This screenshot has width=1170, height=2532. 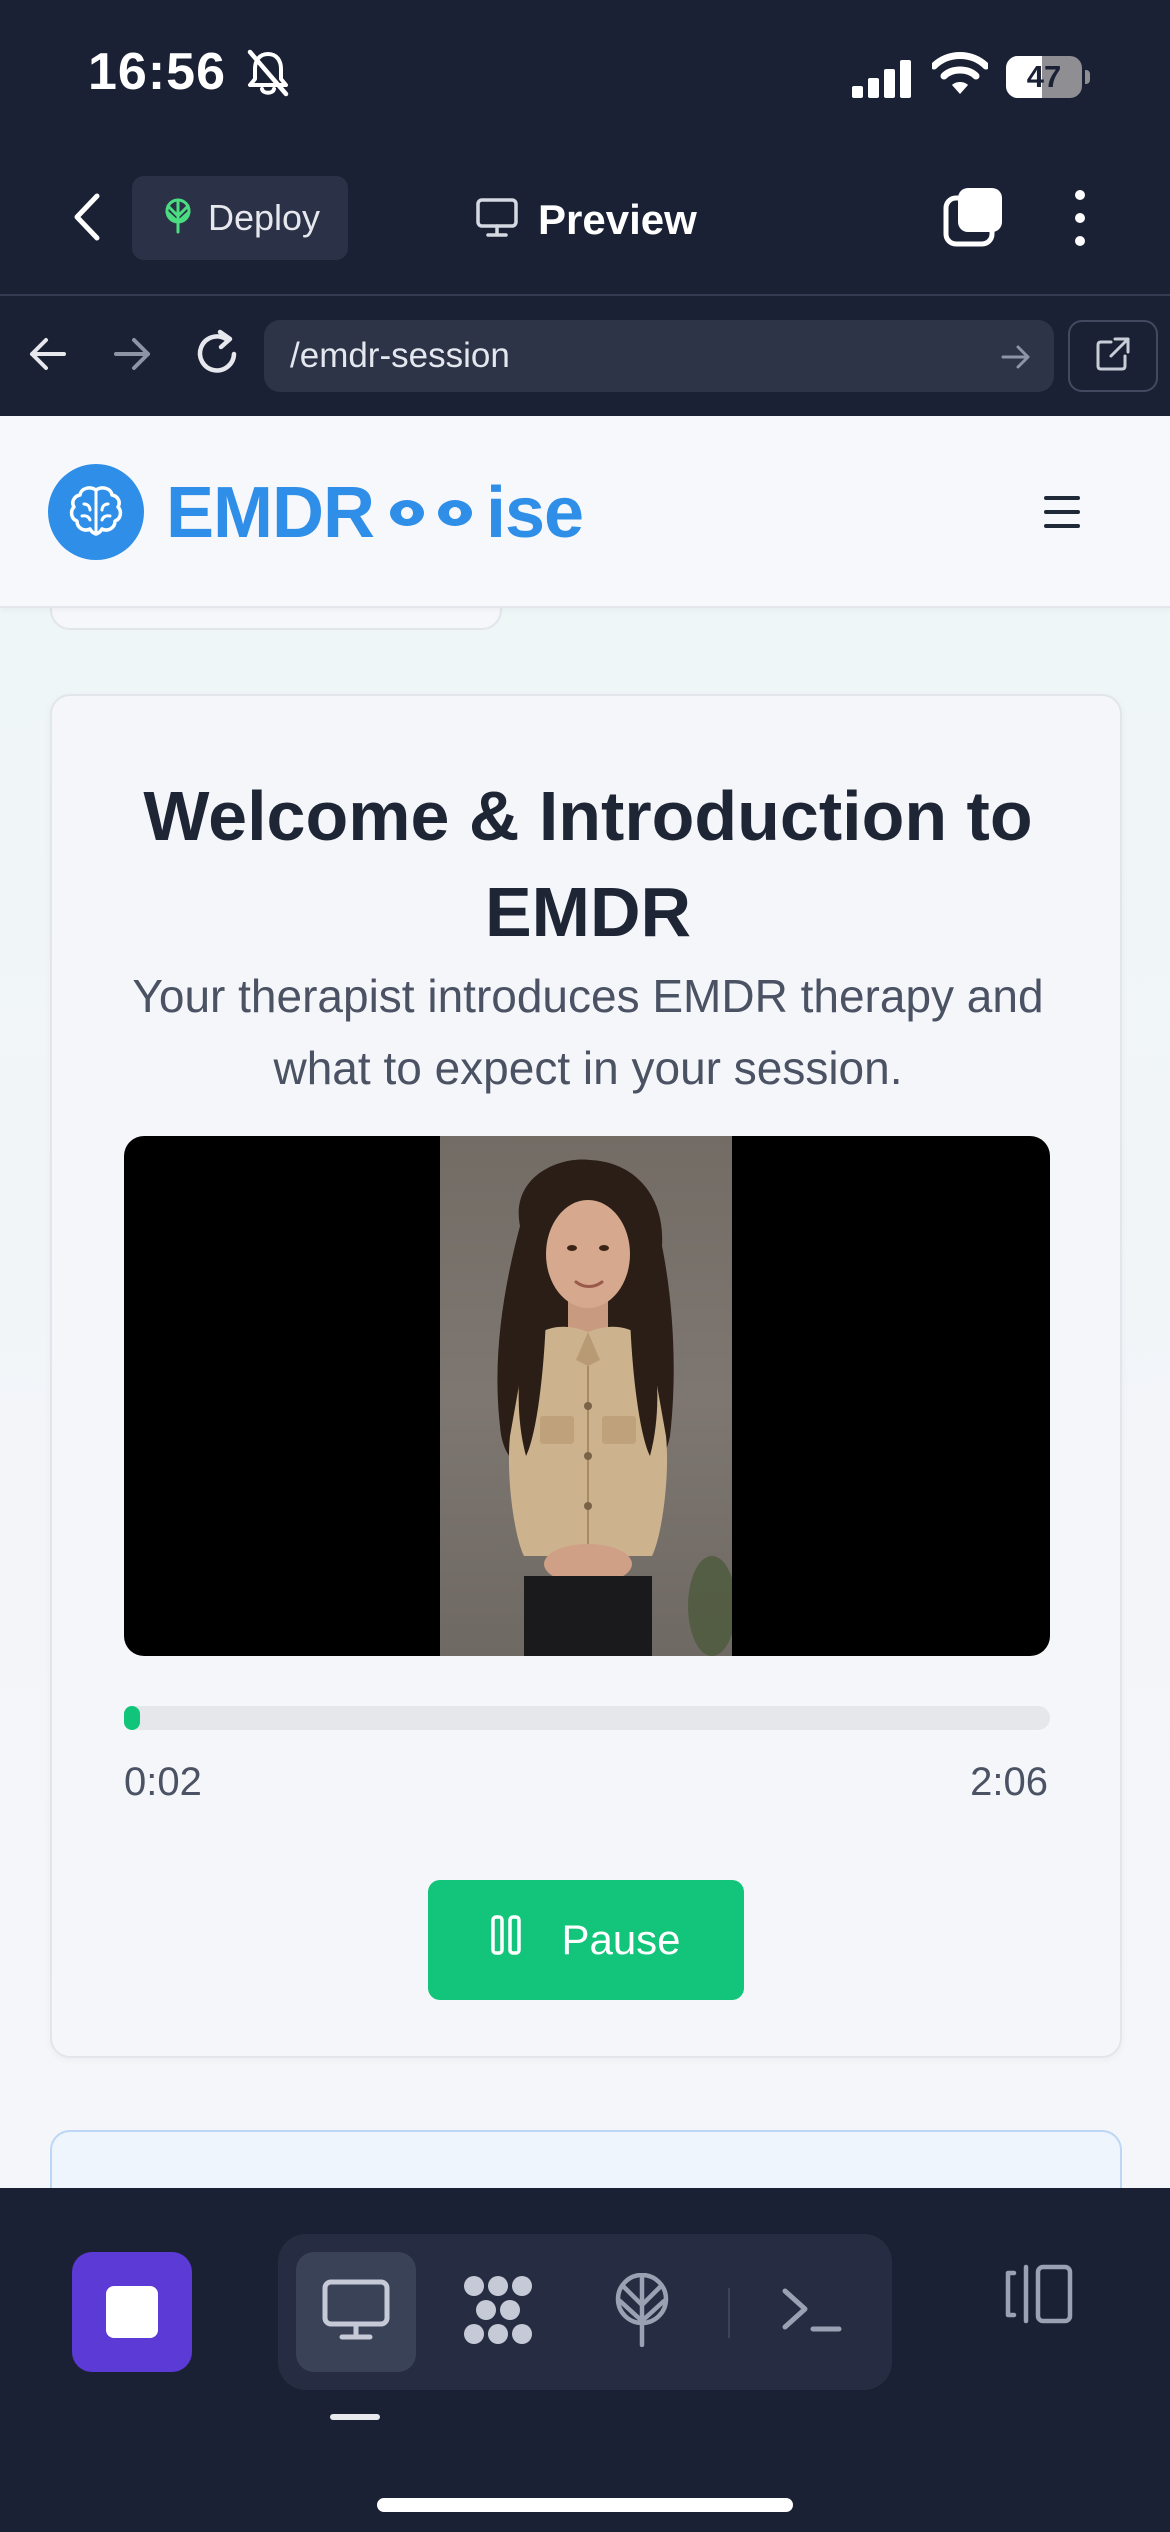 I want to click on stop-button, so click(x=132, y=2312).